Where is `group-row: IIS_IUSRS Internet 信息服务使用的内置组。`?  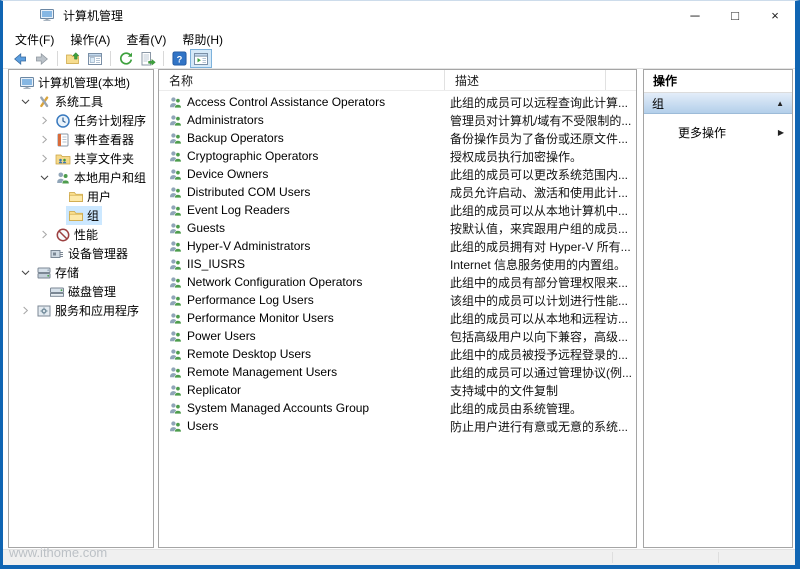 group-row: IIS_IUSRS Internet 信息服务使用的内置组。 is located at coordinates (397, 264).